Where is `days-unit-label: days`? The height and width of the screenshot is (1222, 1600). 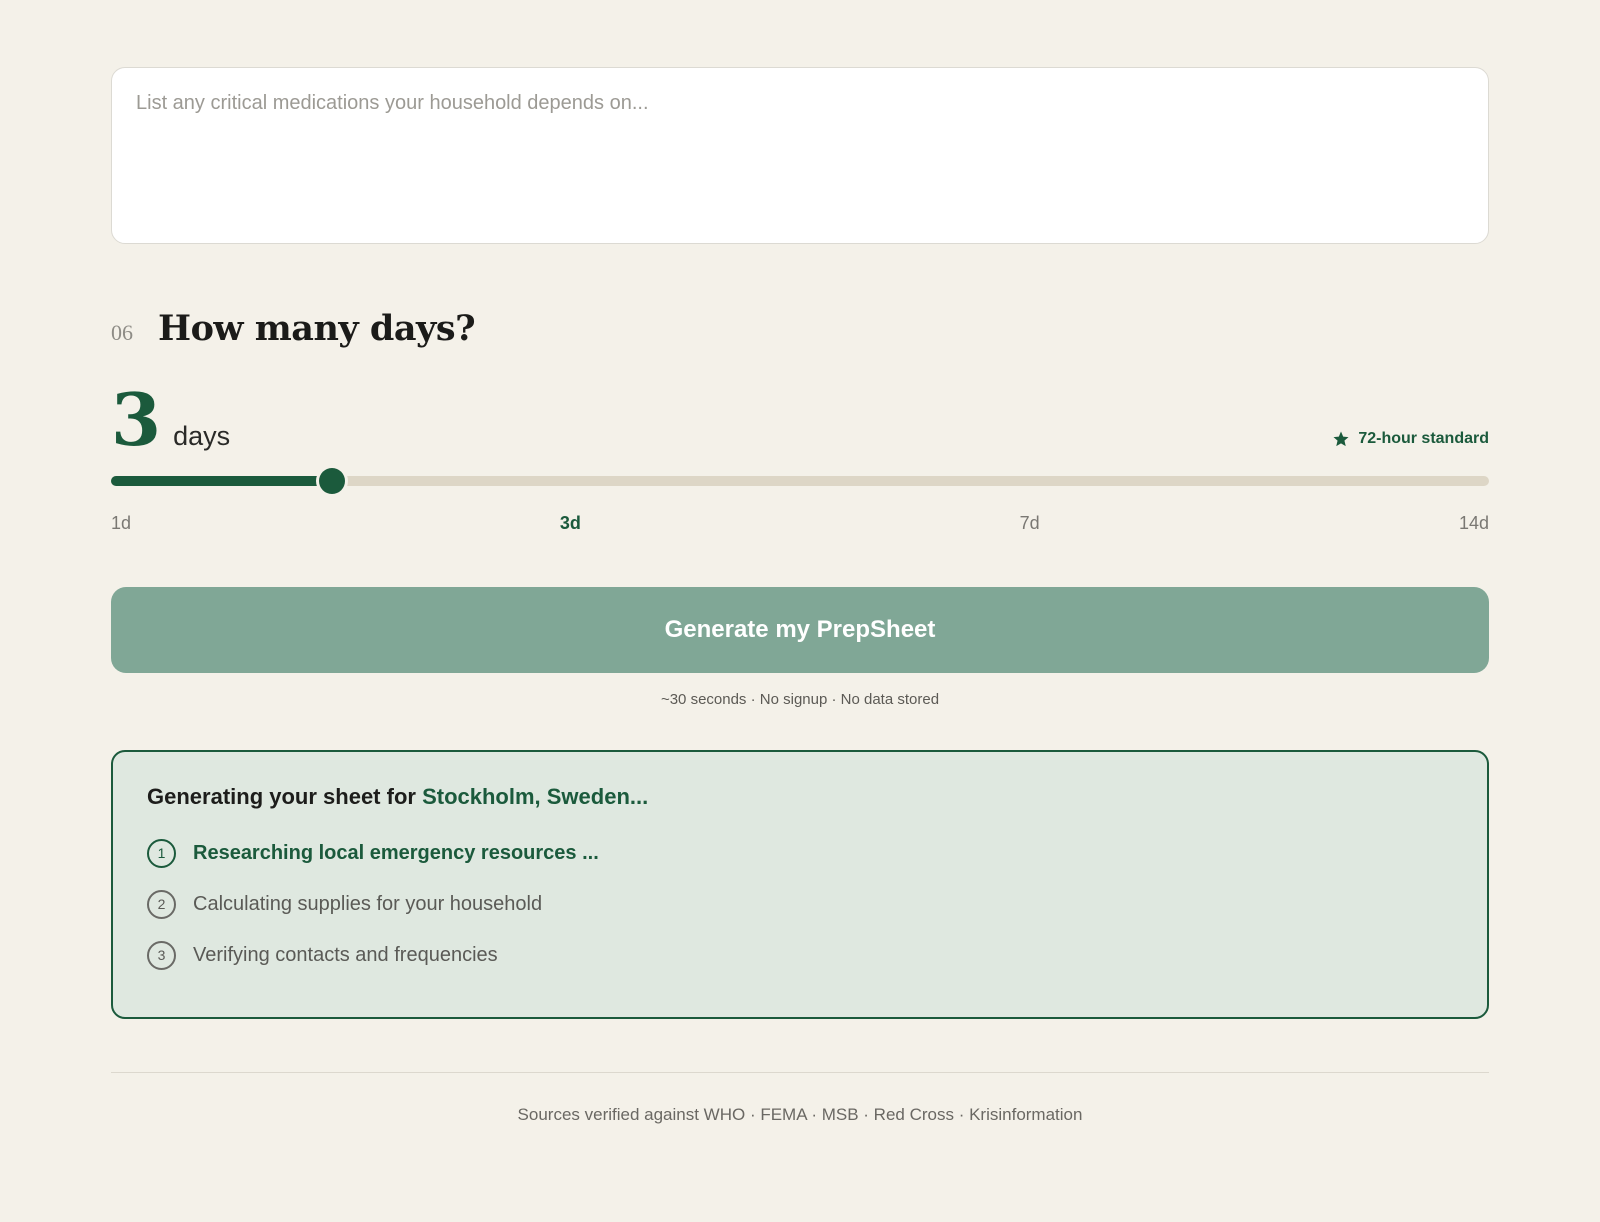
days-unit-label: days is located at coordinates (202, 436).